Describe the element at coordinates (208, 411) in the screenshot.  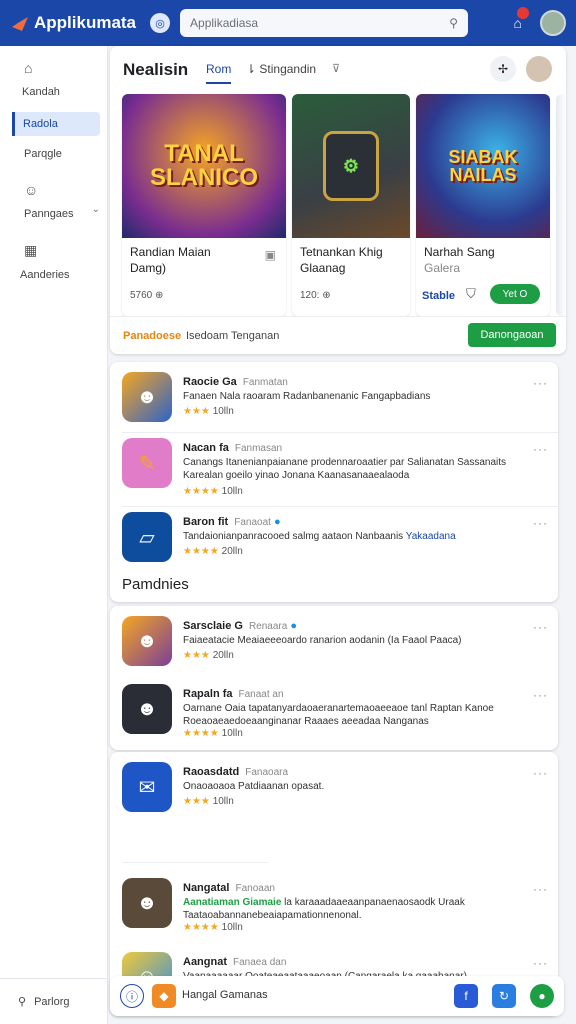
I see `app-rating: ★★★ 10lln` at that location.